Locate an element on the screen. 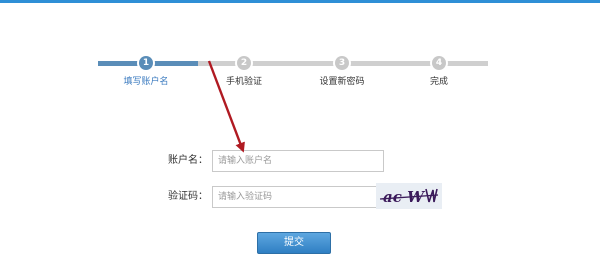  step-complete: 4 完成 is located at coordinates (439, 70).